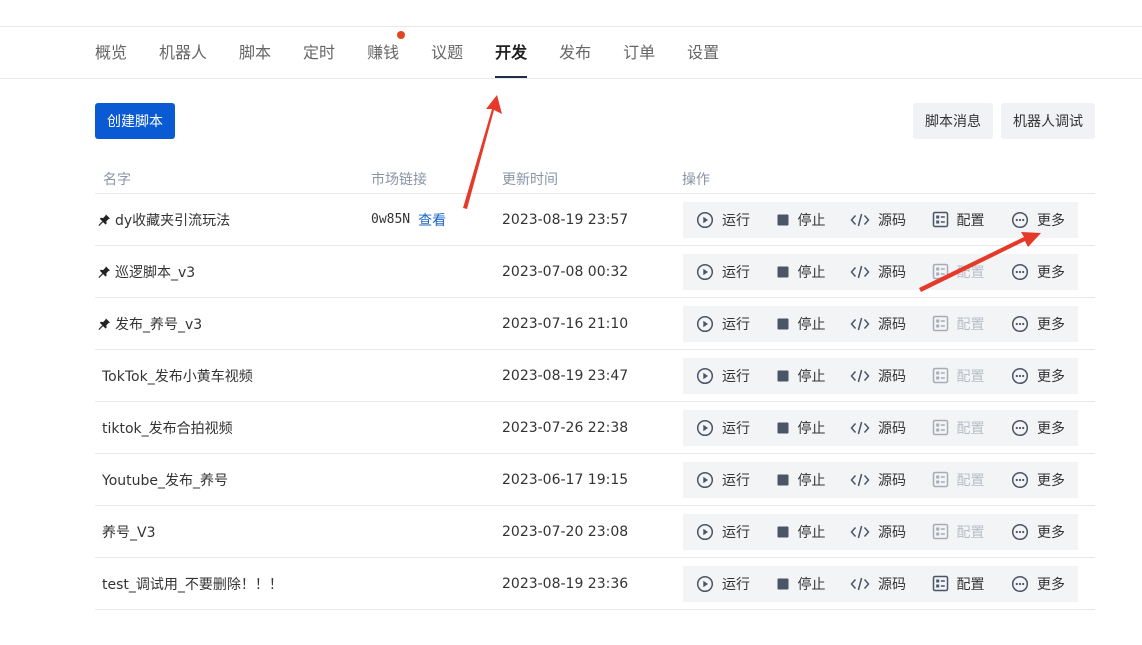 The image size is (1142, 645). Describe the element at coordinates (192, 584) in the screenshot. I see `script-name-text: test_调试用_不要删除！！！` at that location.